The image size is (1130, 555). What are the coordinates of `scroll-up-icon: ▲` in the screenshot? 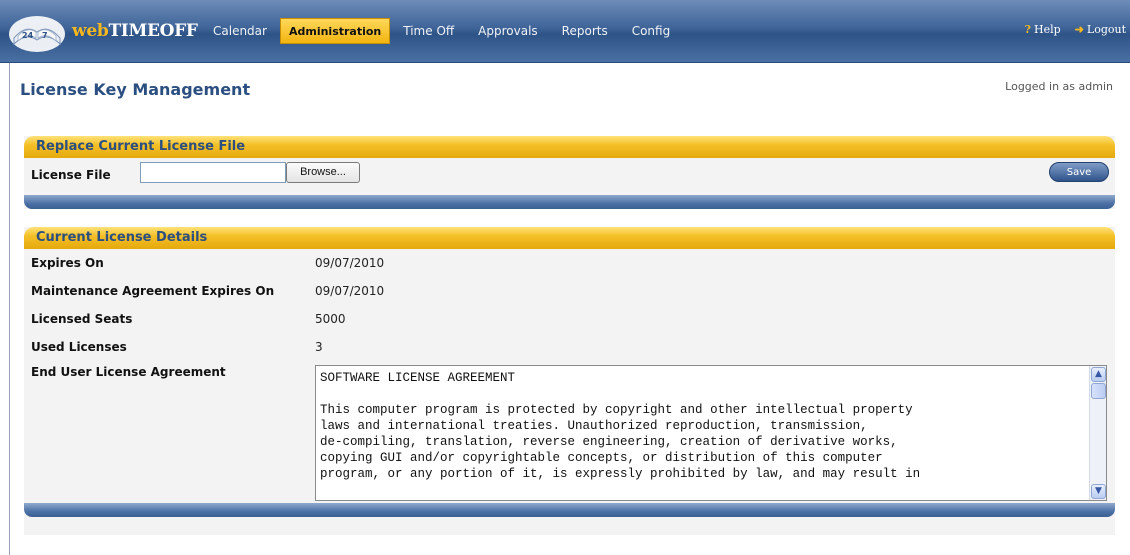 It's located at (1098, 374).